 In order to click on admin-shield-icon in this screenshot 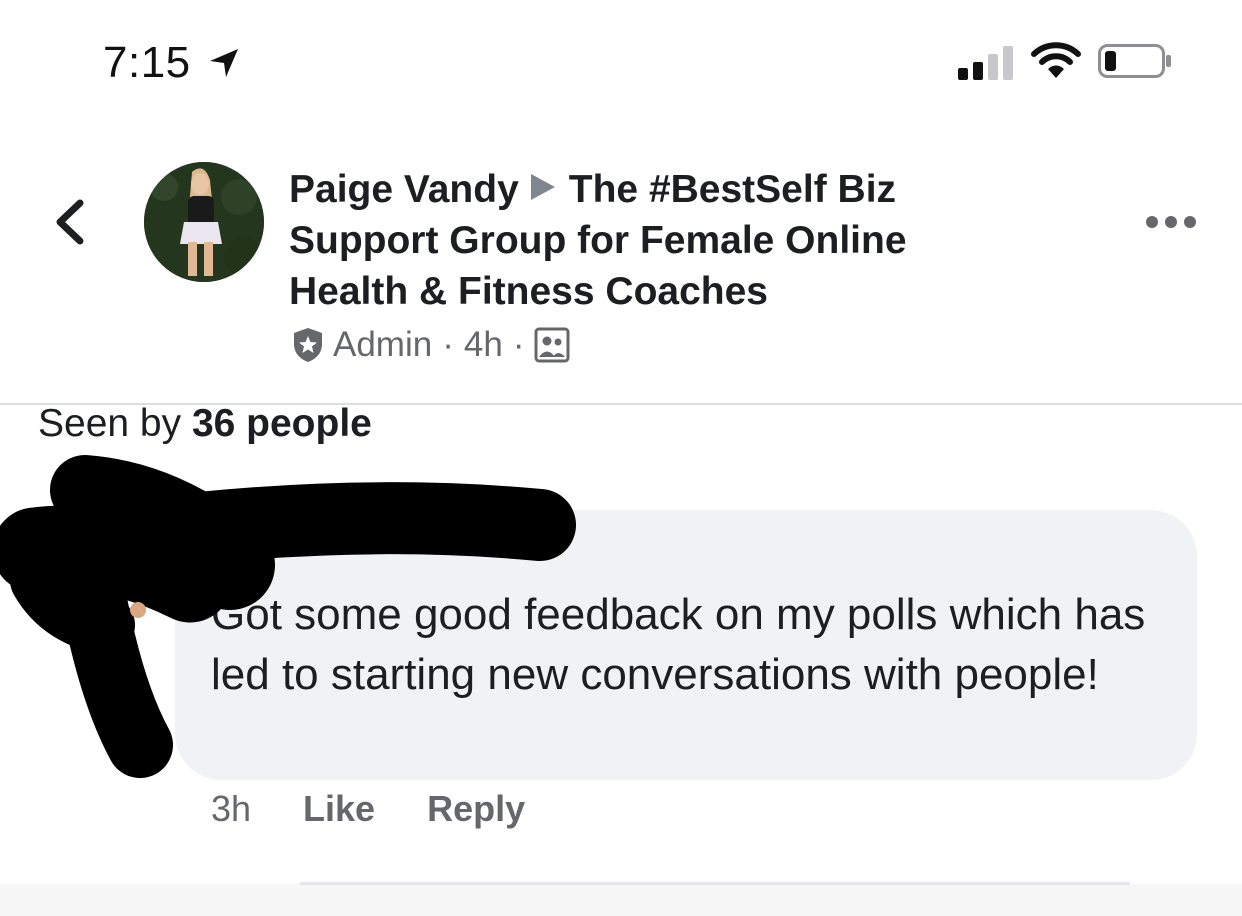, I will do `click(308, 345)`.